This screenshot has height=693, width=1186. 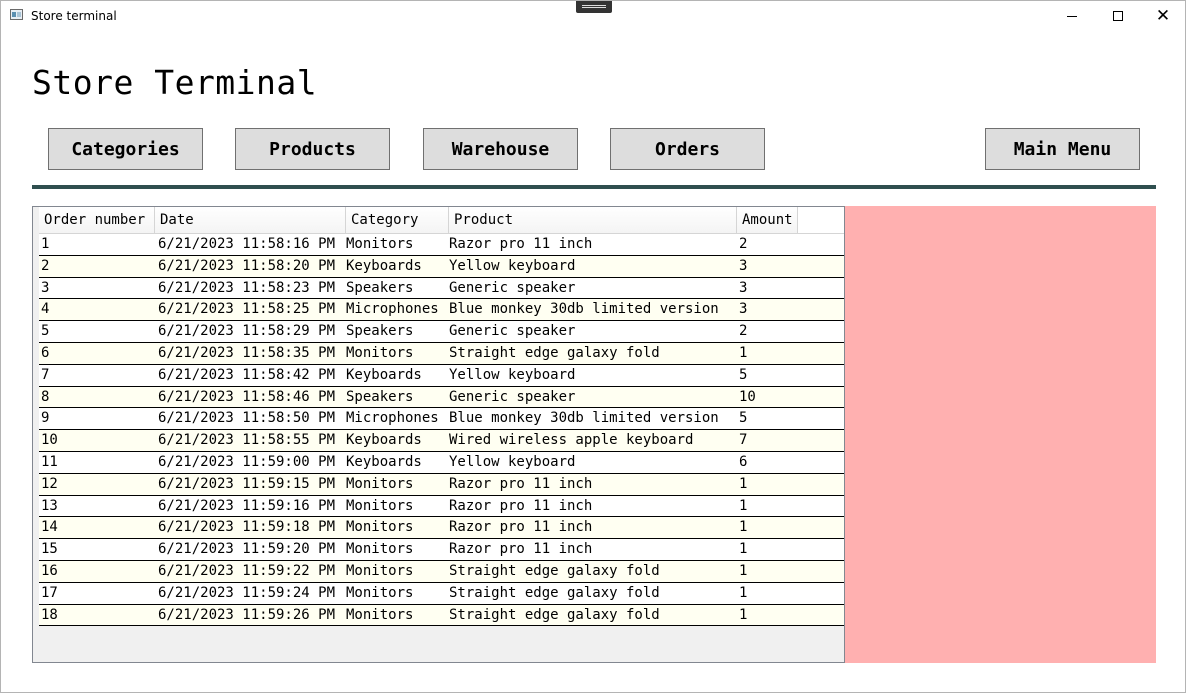 I want to click on date-cell: 6/21/2023 11:58:55 PM, so click(x=247, y=440).